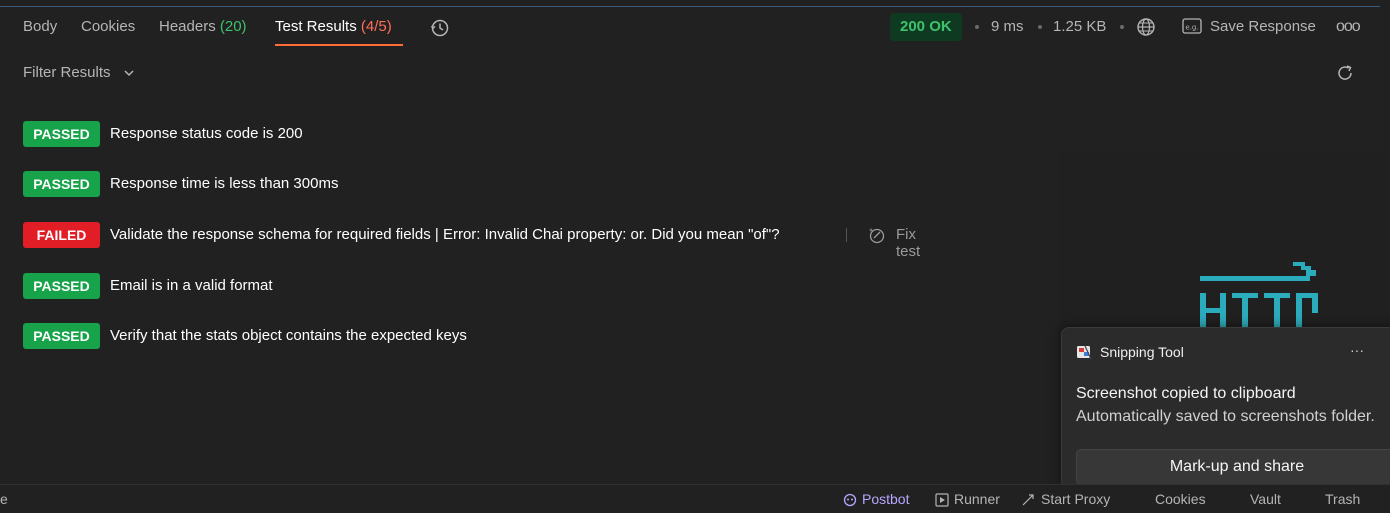 The image size is (1390, 513). I want to click on proxy-icon, so click(1028, 500).